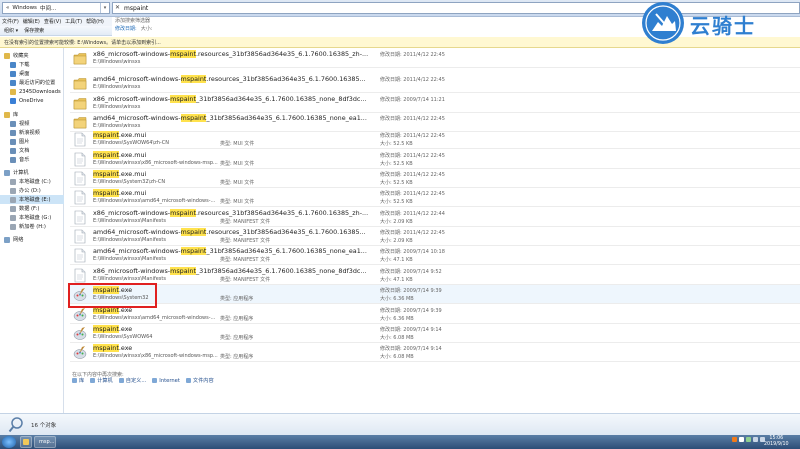  What do you see at coordinates (723, 26) in the screenshot?
I see `watermark-text: 云骑士` at bounding box center [723, 26].